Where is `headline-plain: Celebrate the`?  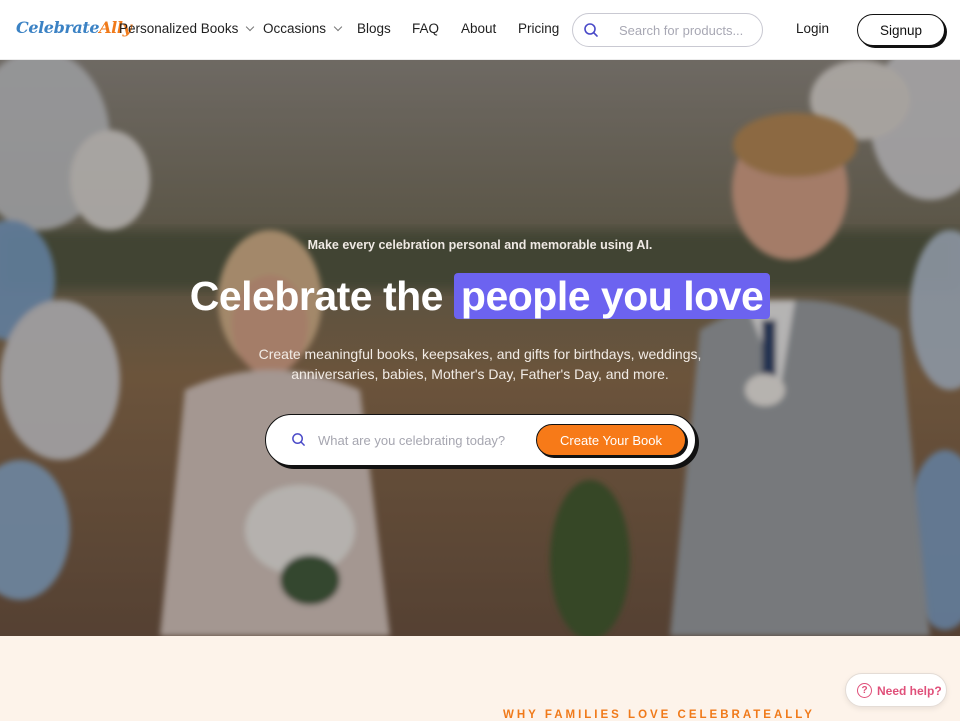
headline-plain: Celebrate the is located at coordinates (316, 296).